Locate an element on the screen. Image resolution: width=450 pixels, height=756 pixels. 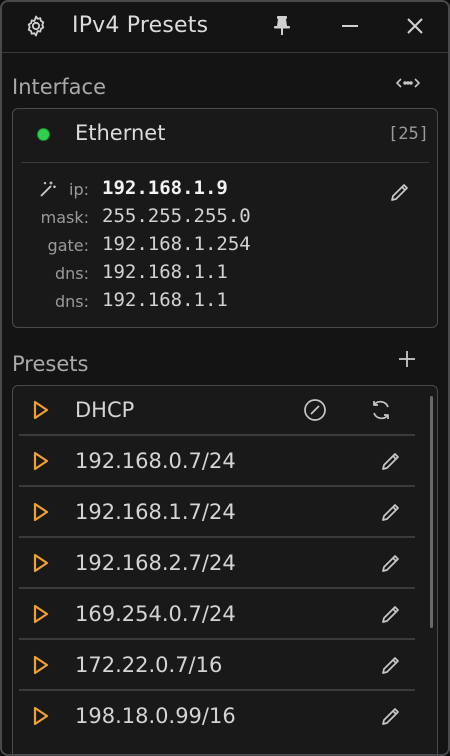
preset-item: 192.168.2.7/24 is located at coordinates (217, 564).